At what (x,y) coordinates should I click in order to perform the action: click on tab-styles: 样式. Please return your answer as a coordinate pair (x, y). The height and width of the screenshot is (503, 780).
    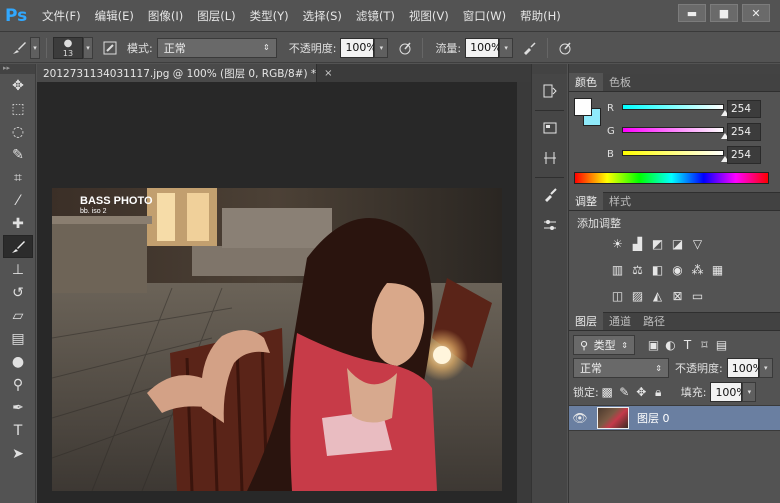
    Looking at the image, I should click on (620, 201).